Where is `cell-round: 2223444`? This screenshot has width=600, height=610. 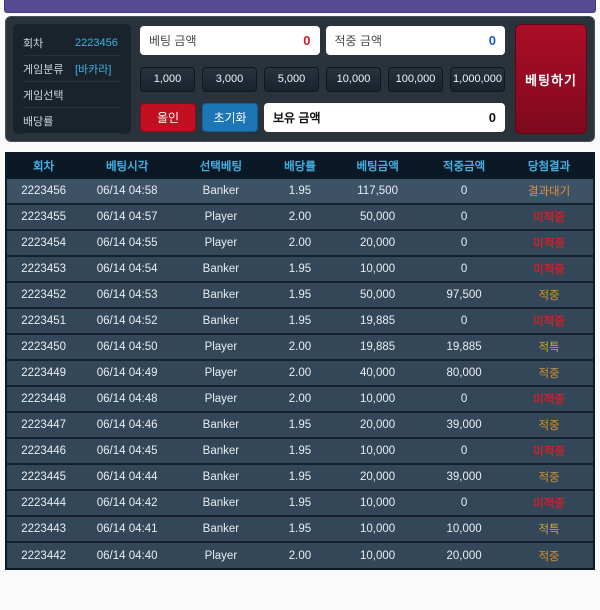
cell-round: 2223444 is located at coordinates (44, 503).